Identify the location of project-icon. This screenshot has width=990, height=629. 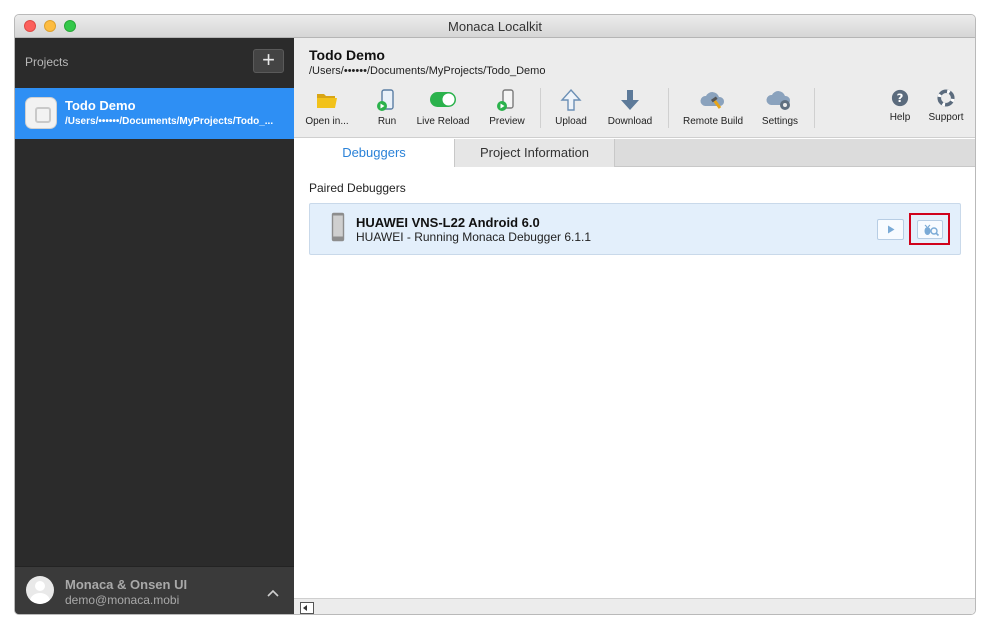
(41, 113).